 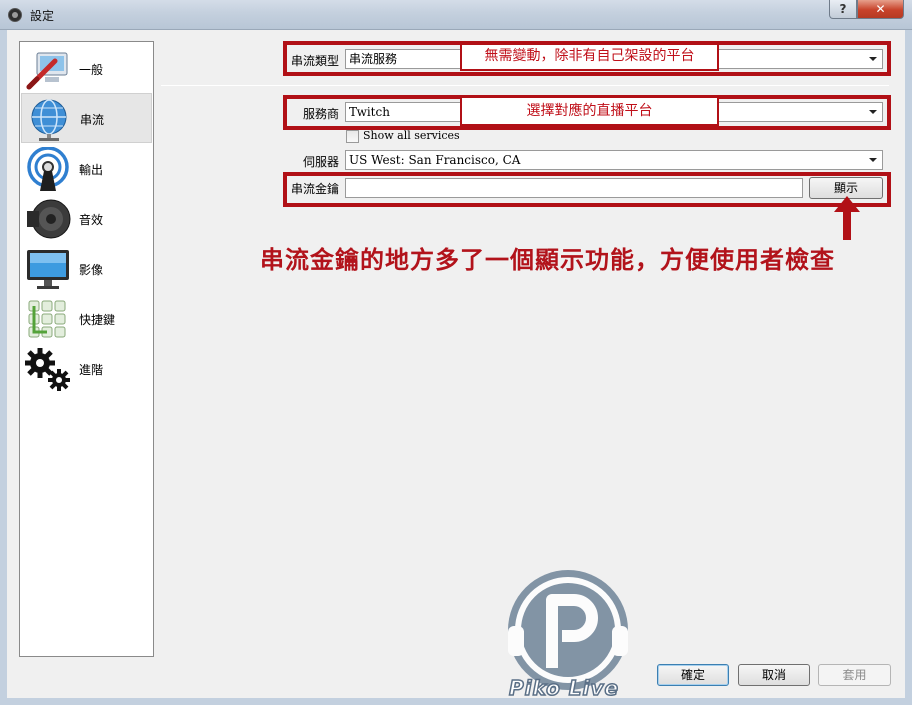 I want to click on sidebar-item-label: 音效, so click(x=91, y=220).